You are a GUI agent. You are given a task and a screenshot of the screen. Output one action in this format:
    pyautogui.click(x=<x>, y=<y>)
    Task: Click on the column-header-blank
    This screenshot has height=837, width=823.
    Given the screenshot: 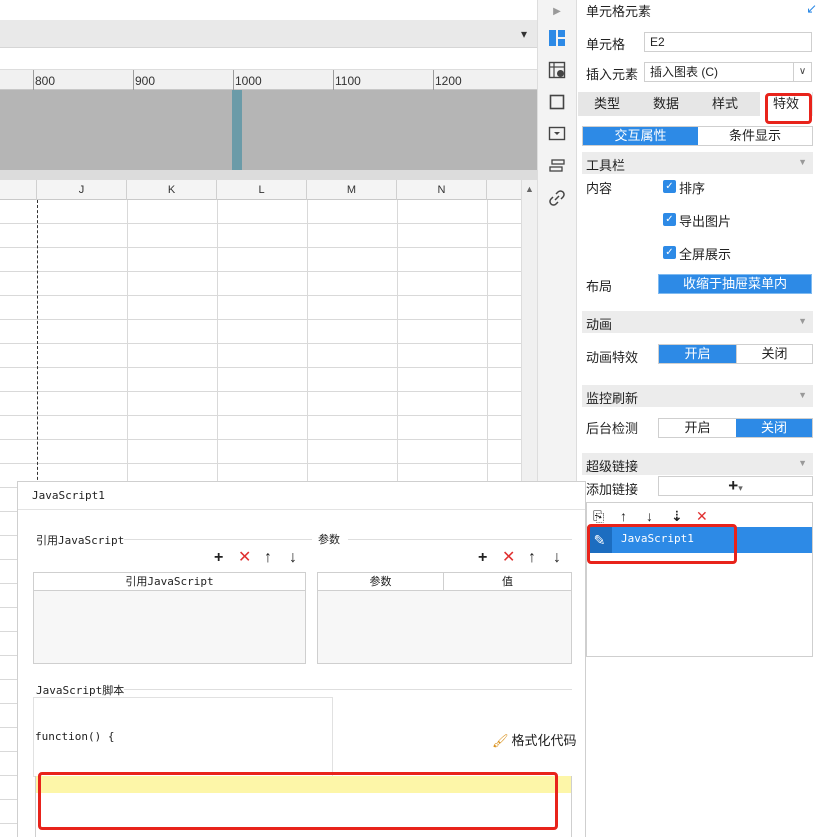 What is the action you would take?
    pyautogui.click(x=18, y=190)
    